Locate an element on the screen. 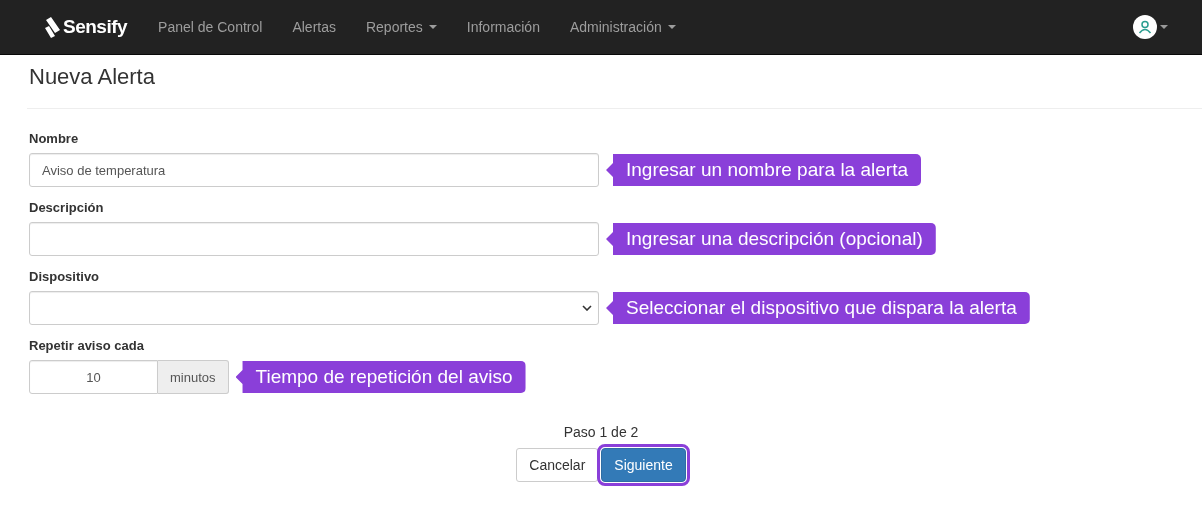  unit-addon: minutos is located at coordinates (193, 377).